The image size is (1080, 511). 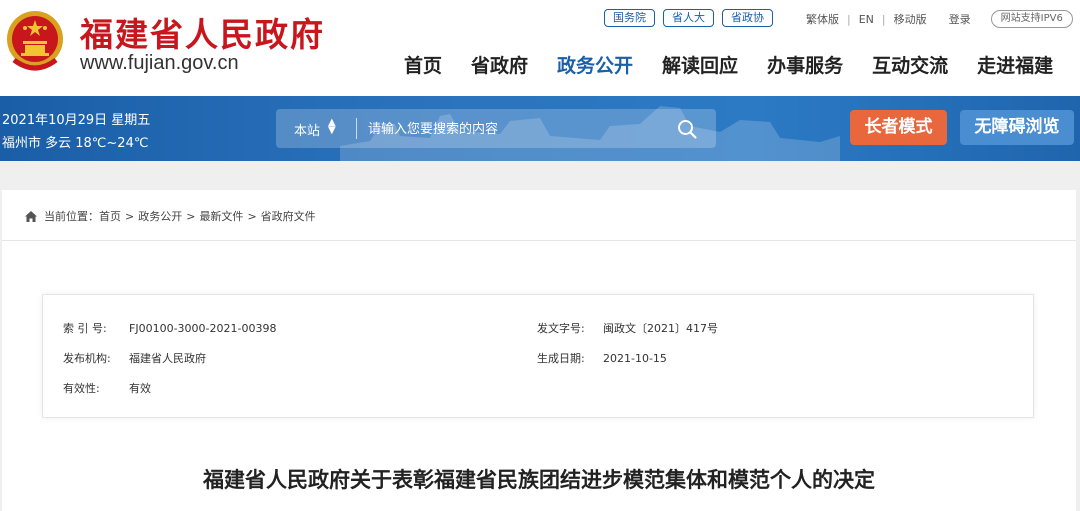 What do you see at coordinates (202, 32) in the screenshot?
I see `site-name: 福建省人民政府` at bounding box center [202, 32].